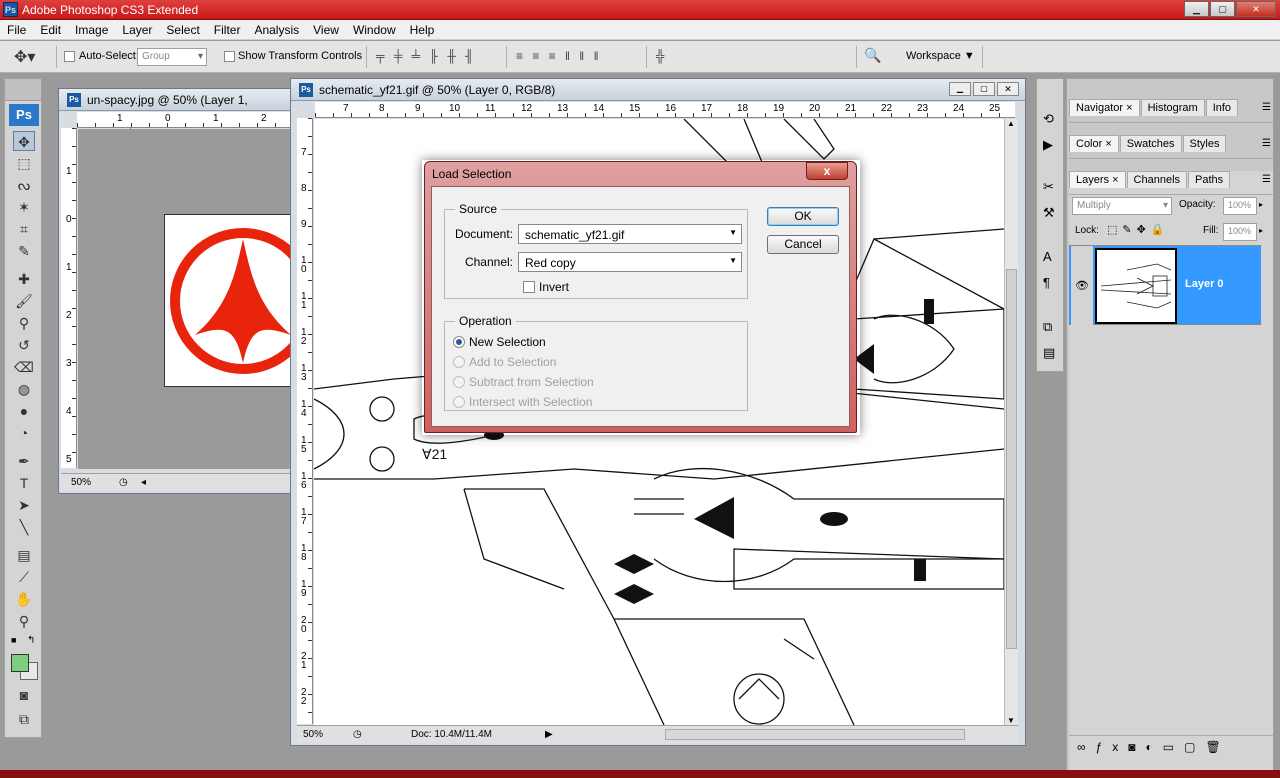  I want to click on dialog-close-button: x, so click(827, 171).